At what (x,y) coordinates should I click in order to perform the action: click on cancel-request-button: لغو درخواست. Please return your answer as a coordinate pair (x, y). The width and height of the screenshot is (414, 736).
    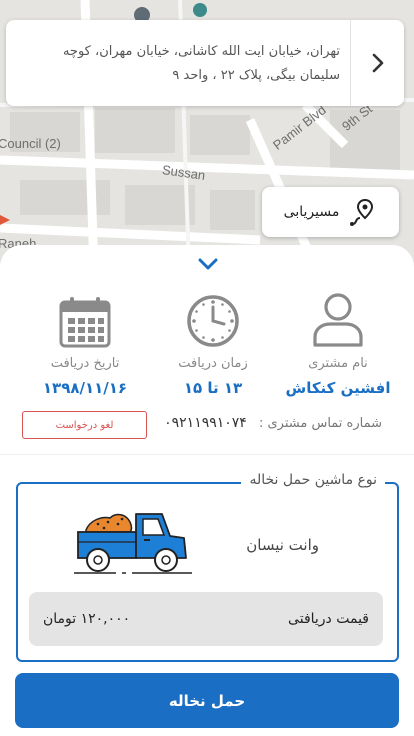
    Looking at the image, I should click on (84, 425).